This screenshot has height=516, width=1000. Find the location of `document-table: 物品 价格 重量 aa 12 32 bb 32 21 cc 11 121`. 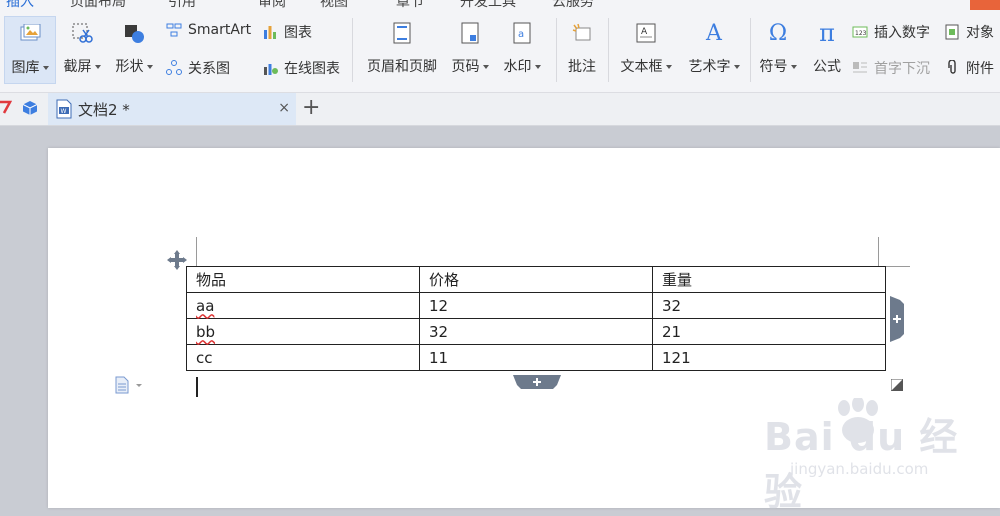

document-table: 物品 价格 重量 aa 12 32 bb 32 21 cc 11 121 is located at coordinates (536, 318).